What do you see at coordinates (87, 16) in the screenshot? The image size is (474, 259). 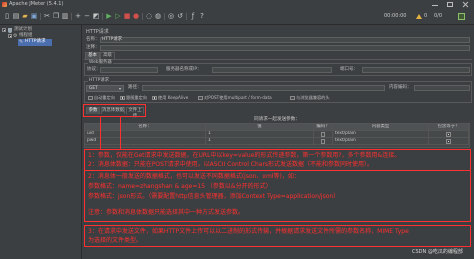 I see `collapse-icon: −` at bounding box center [87, 16].